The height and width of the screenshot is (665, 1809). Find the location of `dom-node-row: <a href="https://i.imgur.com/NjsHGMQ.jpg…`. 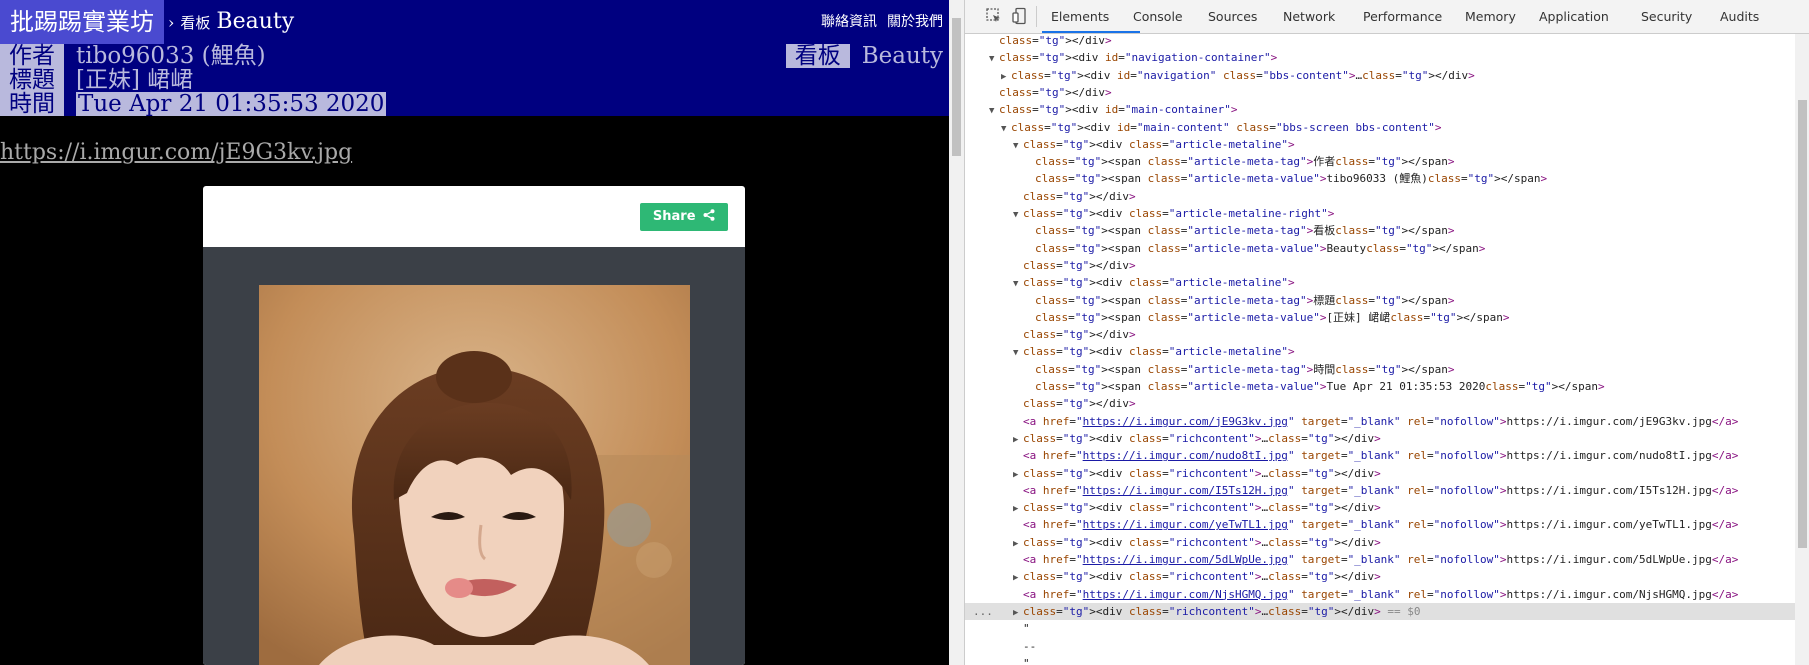

dom-node-row: <a href="https://i.imgur.com/NjsHGMQ.jpg… is located at coordinates (1380, 594).